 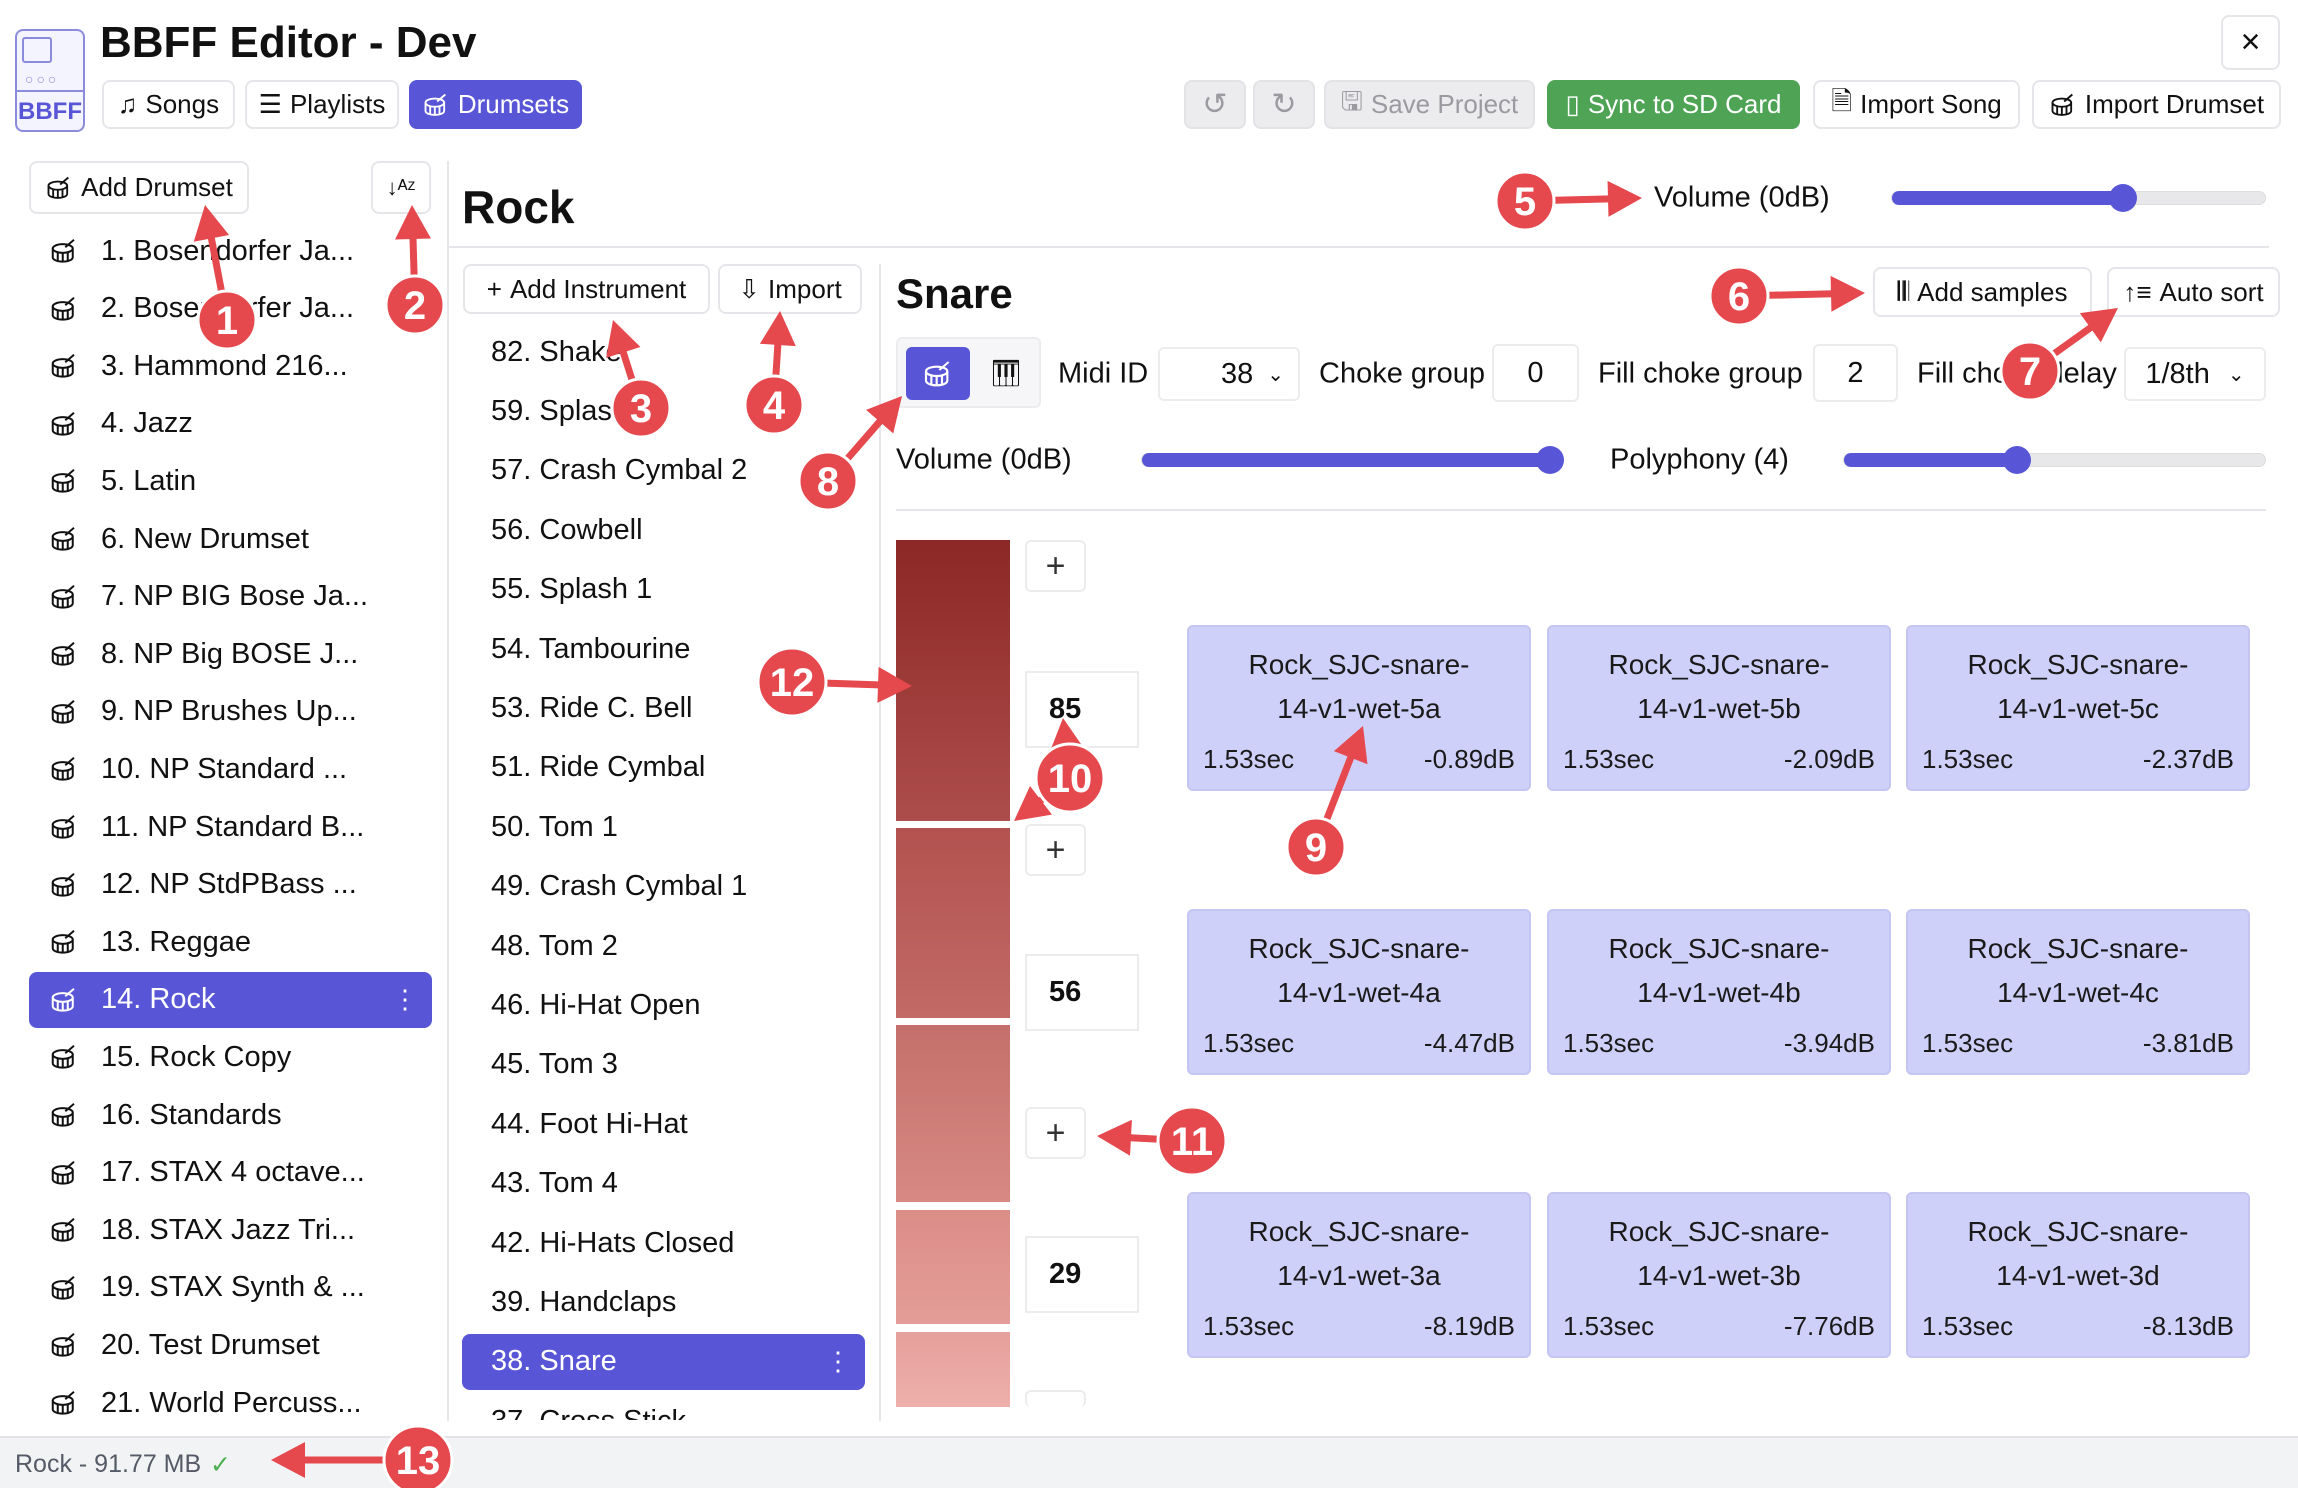 I want to click on instrument-name: 42. Hi-Hats Closed, so click(x=613, y=1242).